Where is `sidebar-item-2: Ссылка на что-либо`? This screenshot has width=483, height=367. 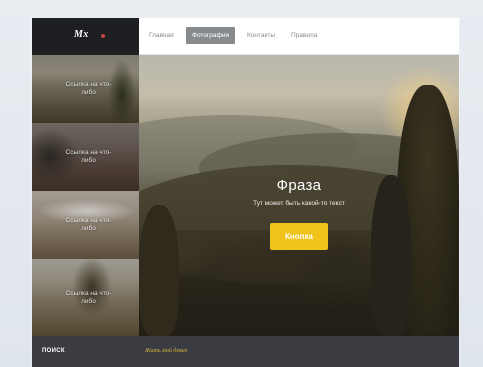
sidebar-item-2: Ссылка на что-либо is located at coordinates (85, 157).